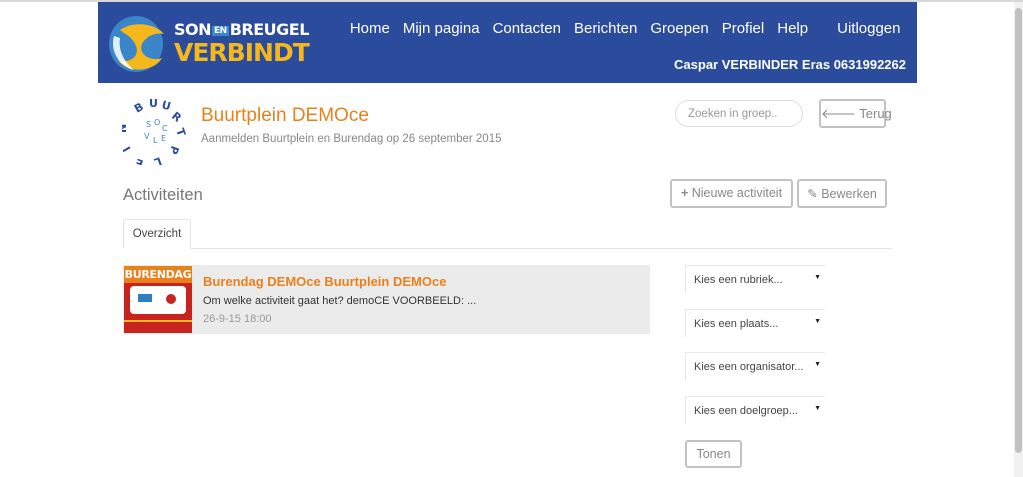 Image resolution: width=1023 pixels, height=477 pixels. I want to click on svg-text: R, so click(176, 117).